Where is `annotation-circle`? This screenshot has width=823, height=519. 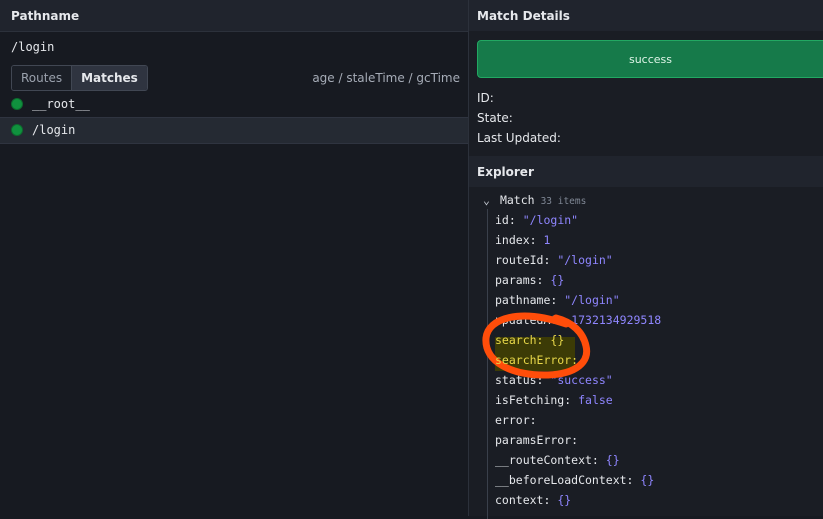
annotation-circle is located at coordinates (536, 345).